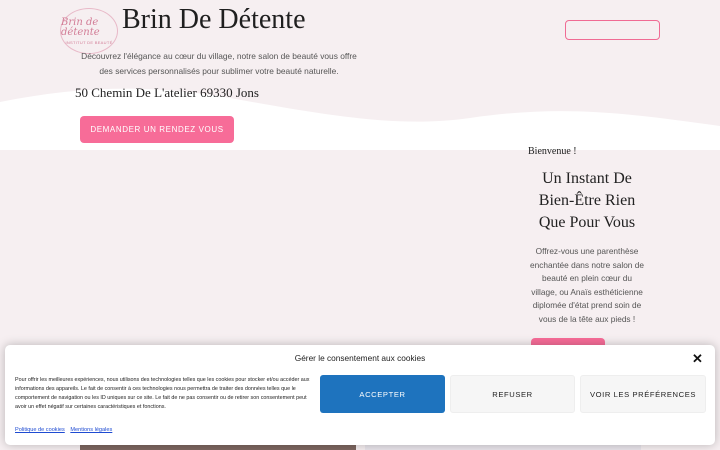  I want to click on close-icon: ✕, so click(697, 359).